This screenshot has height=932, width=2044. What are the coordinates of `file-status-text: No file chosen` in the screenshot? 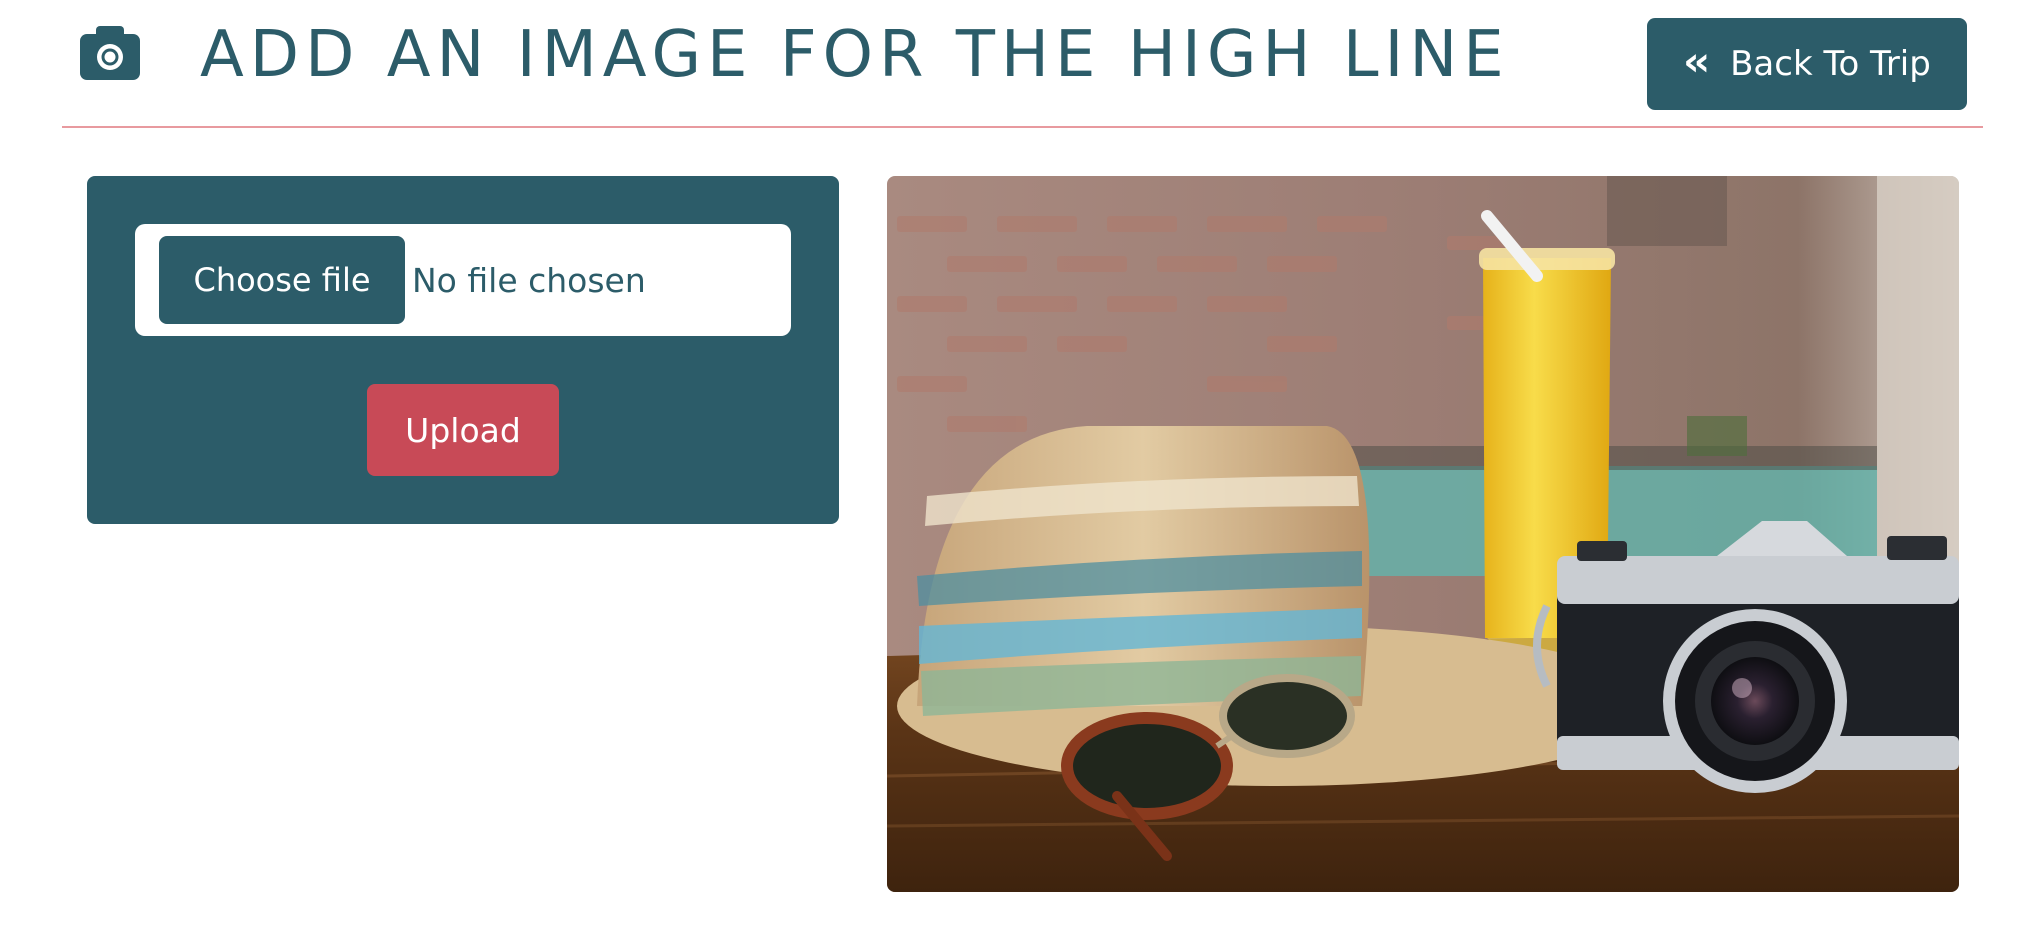 It's located at (529, 280).